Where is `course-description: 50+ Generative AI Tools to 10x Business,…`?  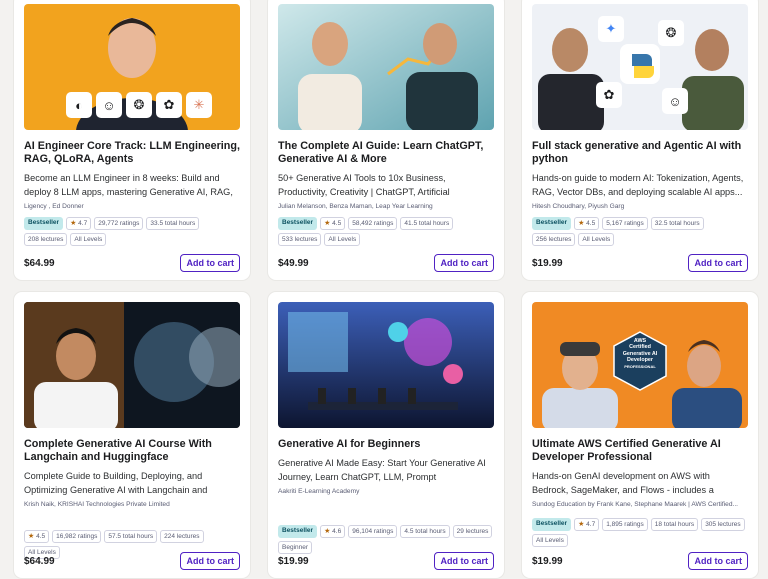 course-description: 50+ Generative AI Tools to 10x Business,… is located at coordinates (364, 185).